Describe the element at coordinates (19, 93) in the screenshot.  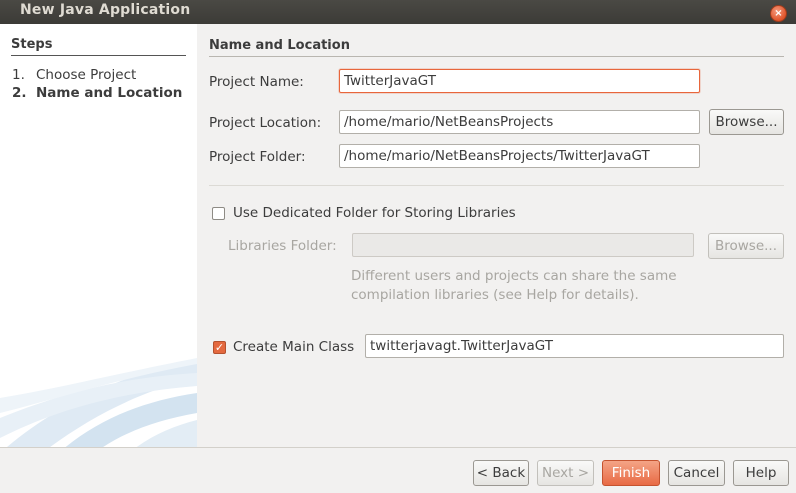
I see `step-number: 2.` at that location.